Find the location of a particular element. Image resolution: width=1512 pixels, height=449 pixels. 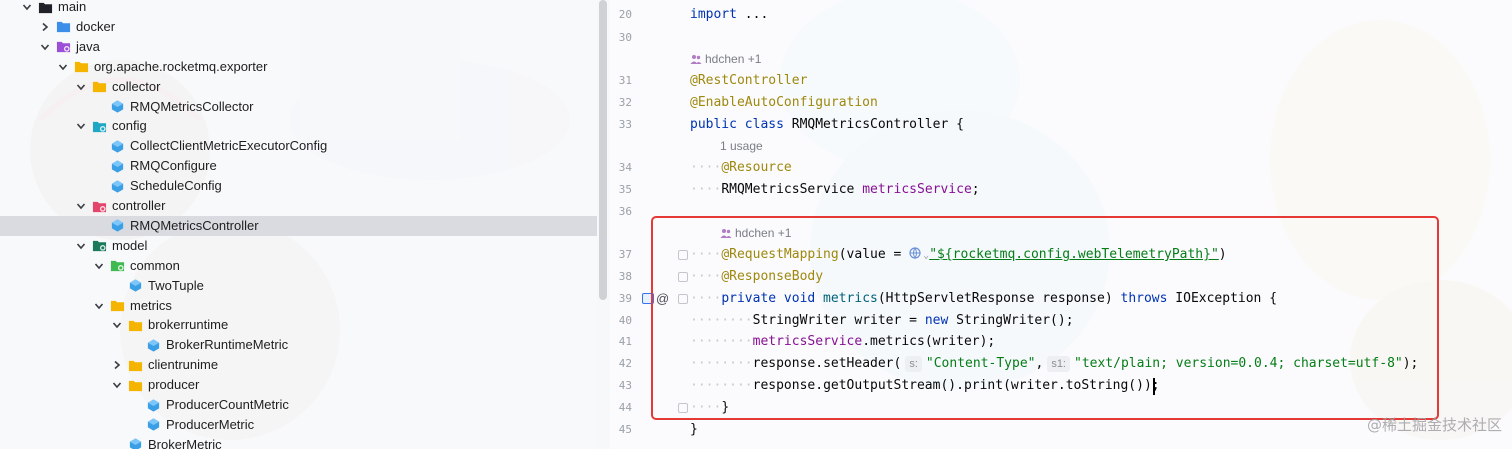

tree-item: CollectClientMetricExecutorConfig is located at coordinates (298, 146).